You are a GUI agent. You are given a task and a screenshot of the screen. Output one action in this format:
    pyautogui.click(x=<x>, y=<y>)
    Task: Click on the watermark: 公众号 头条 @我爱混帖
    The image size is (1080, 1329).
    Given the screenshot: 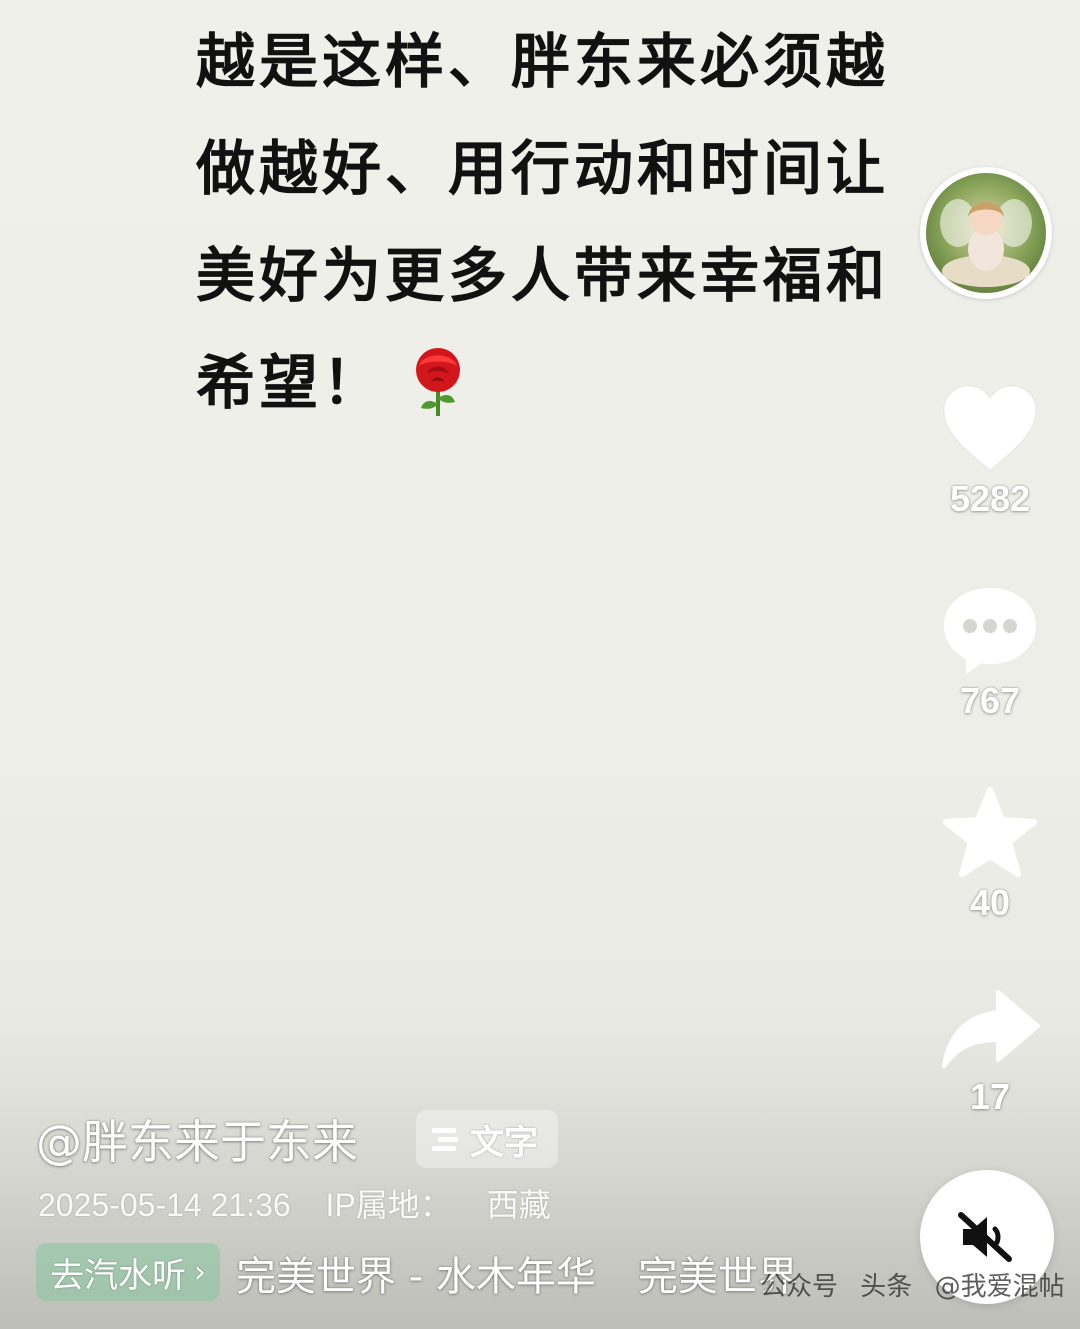 What is the action you would take?
    pyautogui.click(x=919, y=1284)
    